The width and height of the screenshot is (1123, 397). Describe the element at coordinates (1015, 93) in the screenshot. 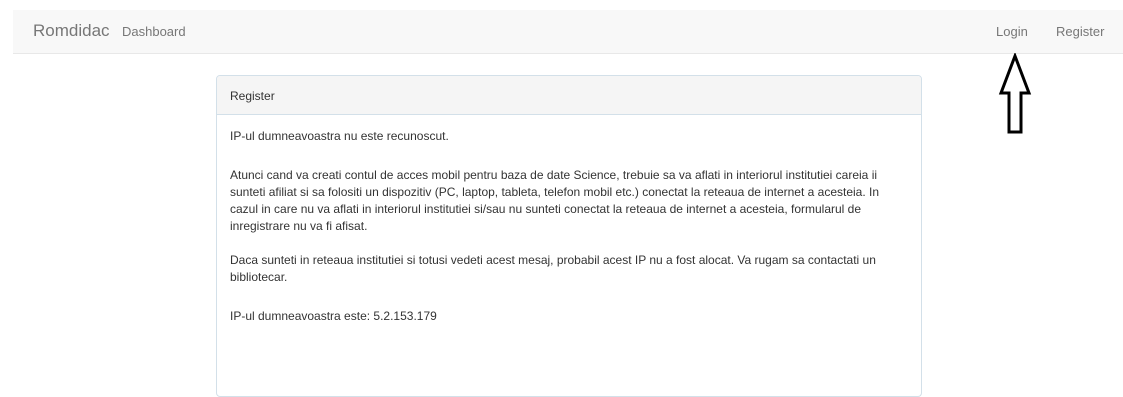

I see `up-arrow-icon` at that location.